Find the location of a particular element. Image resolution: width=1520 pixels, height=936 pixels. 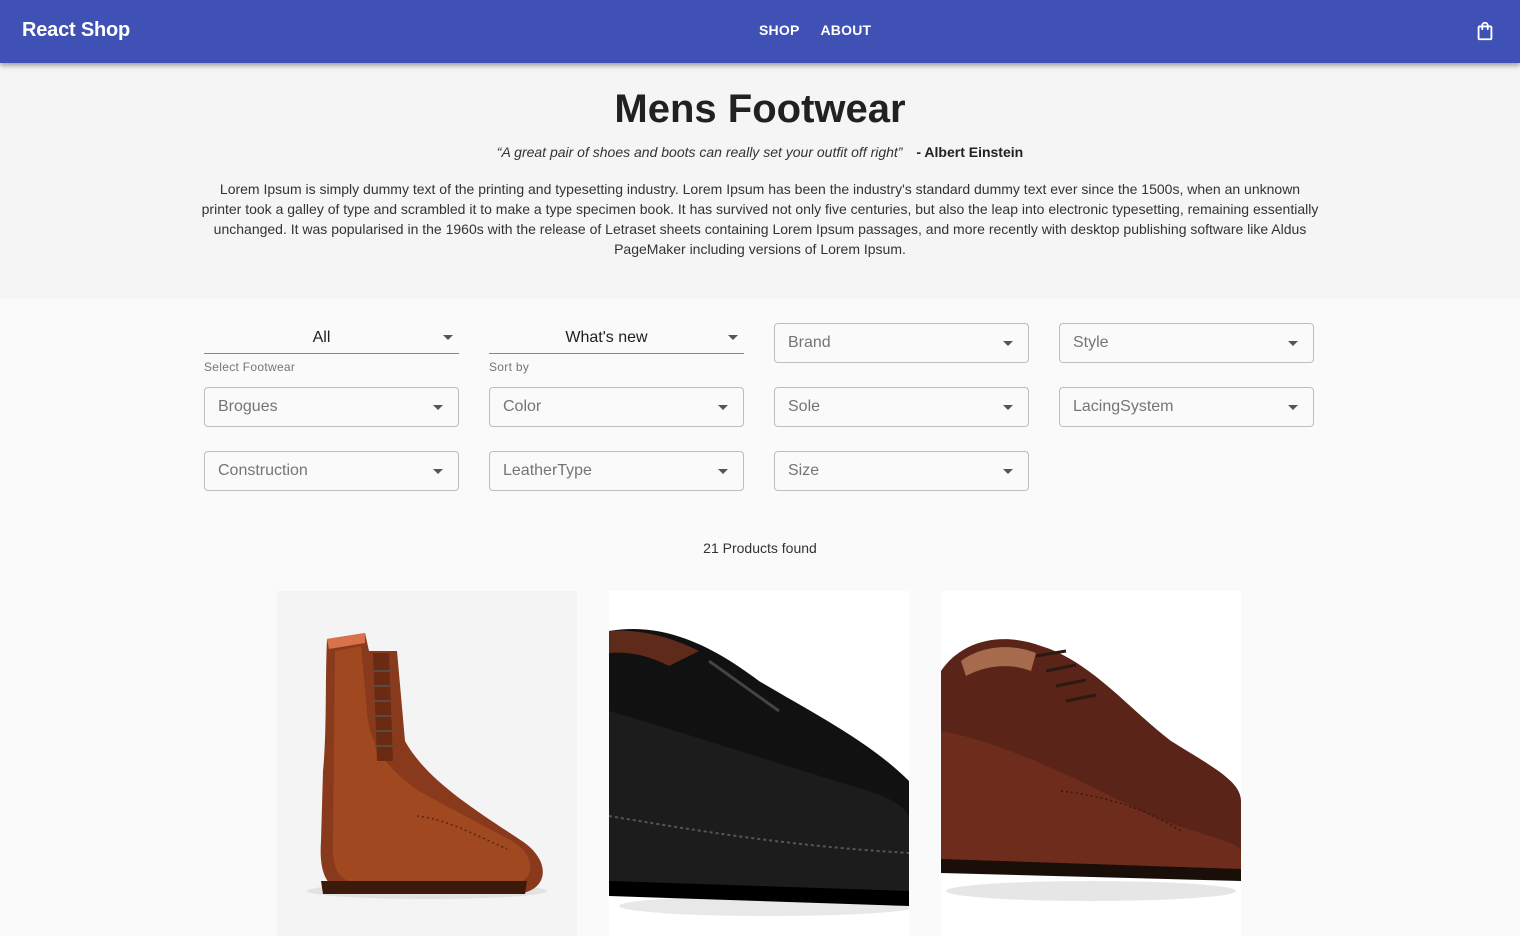

brogues-select-label: Brogues is located at coordinates (248, 406).